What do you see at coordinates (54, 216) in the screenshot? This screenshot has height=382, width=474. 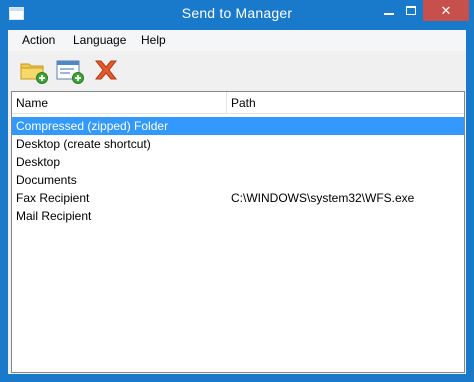 I see `row-name: Mail Recipient` at bounding box center [54, 216].